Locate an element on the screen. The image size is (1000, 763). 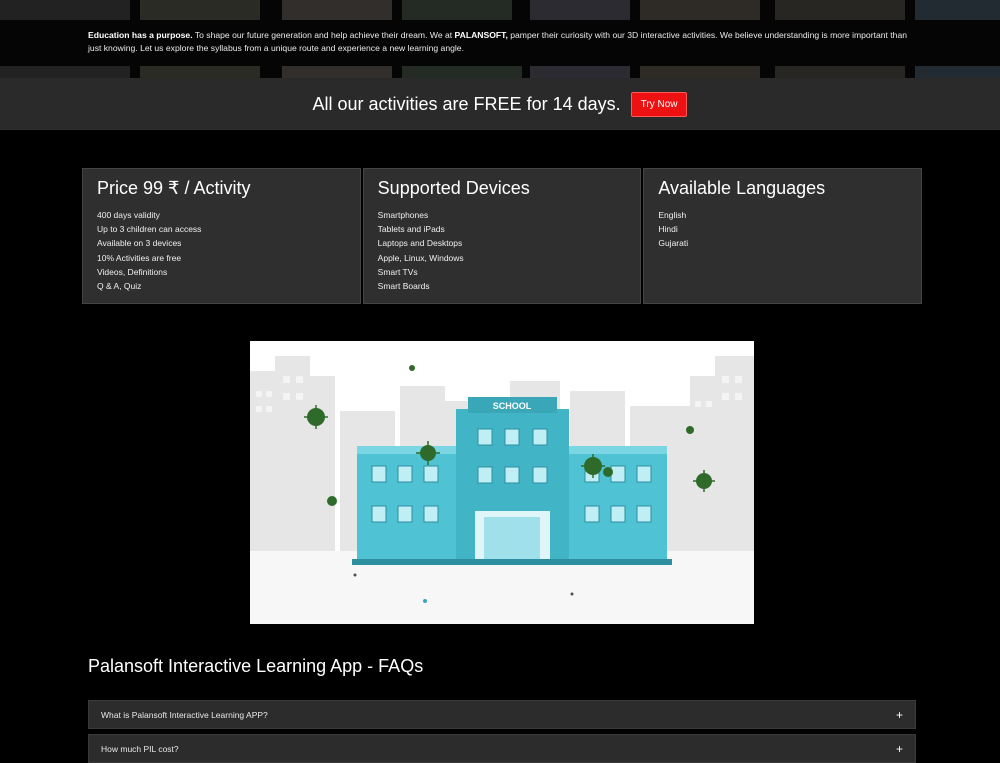
list-item: Gujarati is located at coordinates (673, 243).